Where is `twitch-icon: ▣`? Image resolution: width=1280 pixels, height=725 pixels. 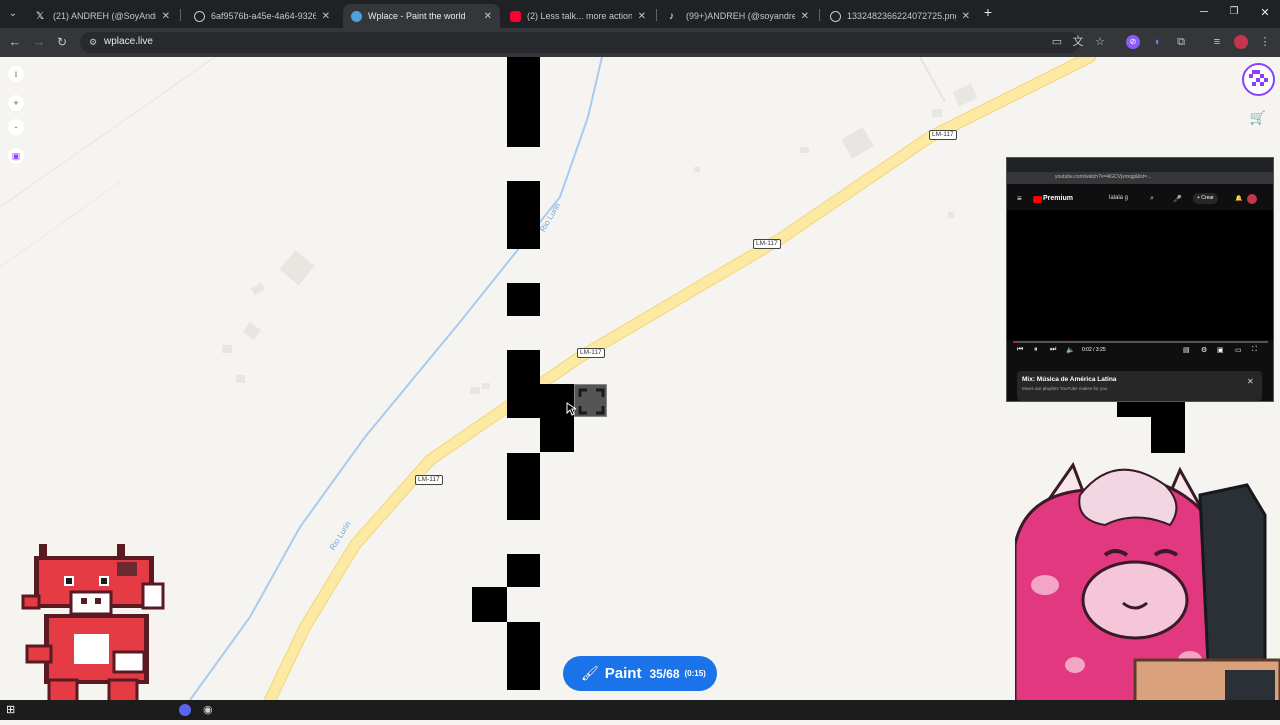 twitch-icon: ▣ is located at coordinates (16, 156).